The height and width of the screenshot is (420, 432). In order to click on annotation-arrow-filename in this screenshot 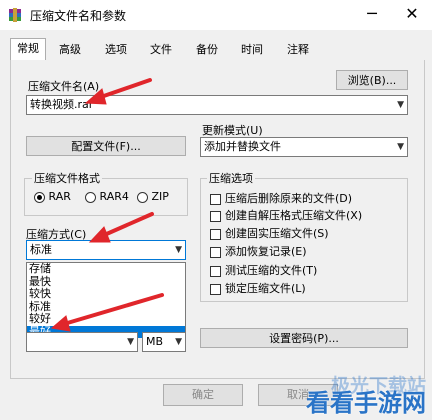, I will do `click(124, 89)`.